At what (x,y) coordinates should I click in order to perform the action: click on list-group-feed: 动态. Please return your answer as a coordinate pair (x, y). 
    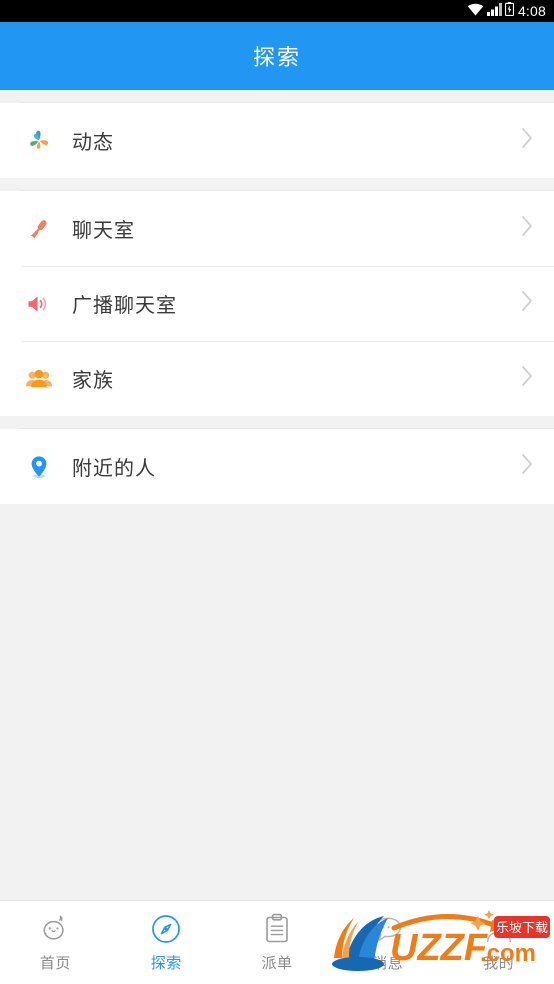
    Looking at the image, I should click on (277, 140).